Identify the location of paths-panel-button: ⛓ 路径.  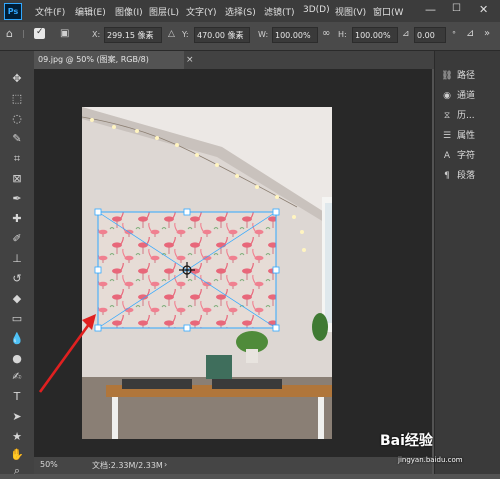
(470, 76).